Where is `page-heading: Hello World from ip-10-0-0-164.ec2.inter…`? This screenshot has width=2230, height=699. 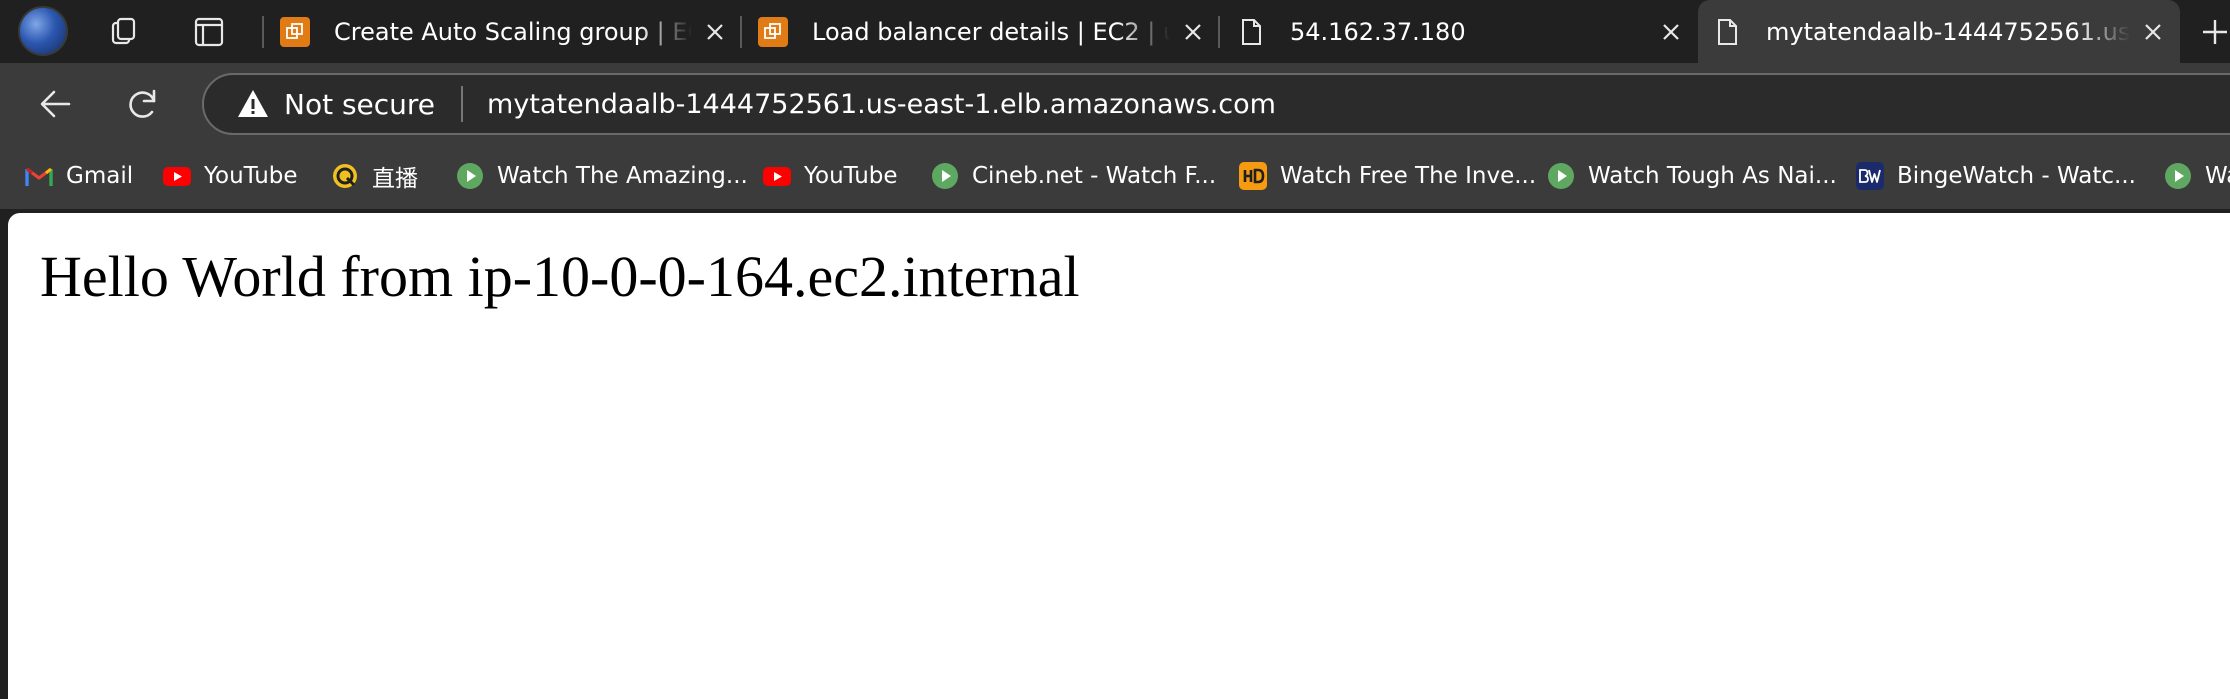 page-heading: Hello World from ip-10-0-0-164.ec2.inter… is located at coordinates (560, 276).